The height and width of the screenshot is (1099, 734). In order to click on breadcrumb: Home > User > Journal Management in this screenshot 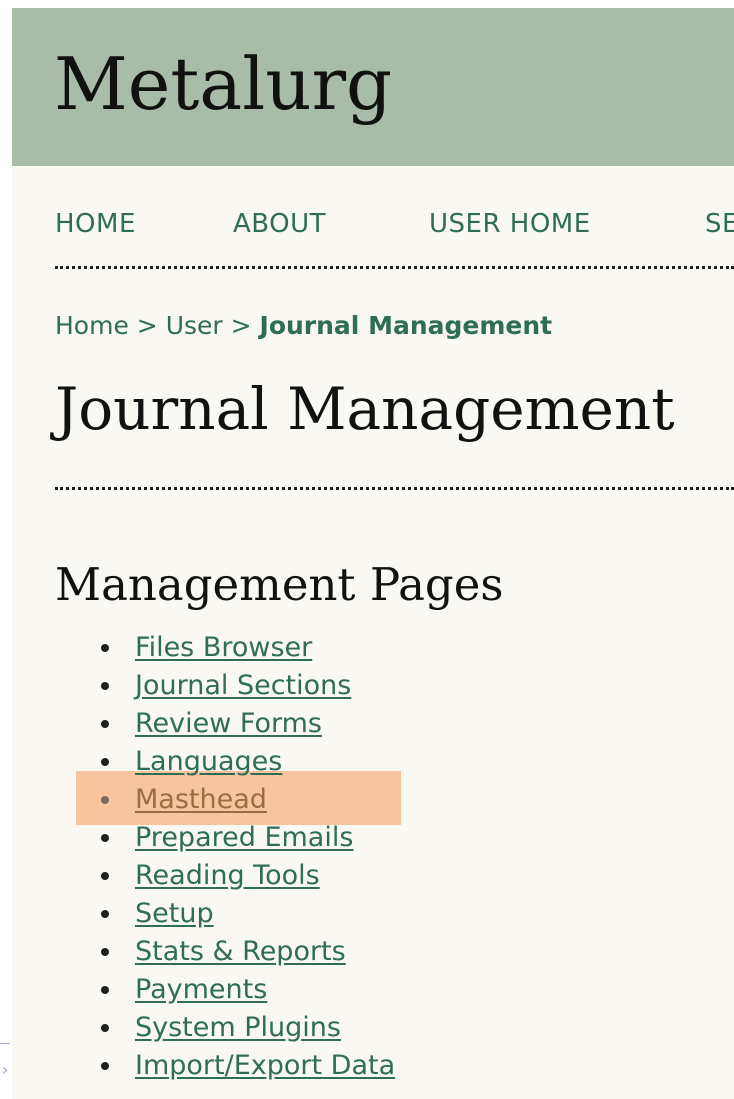, I will do `click(303, 326)`.